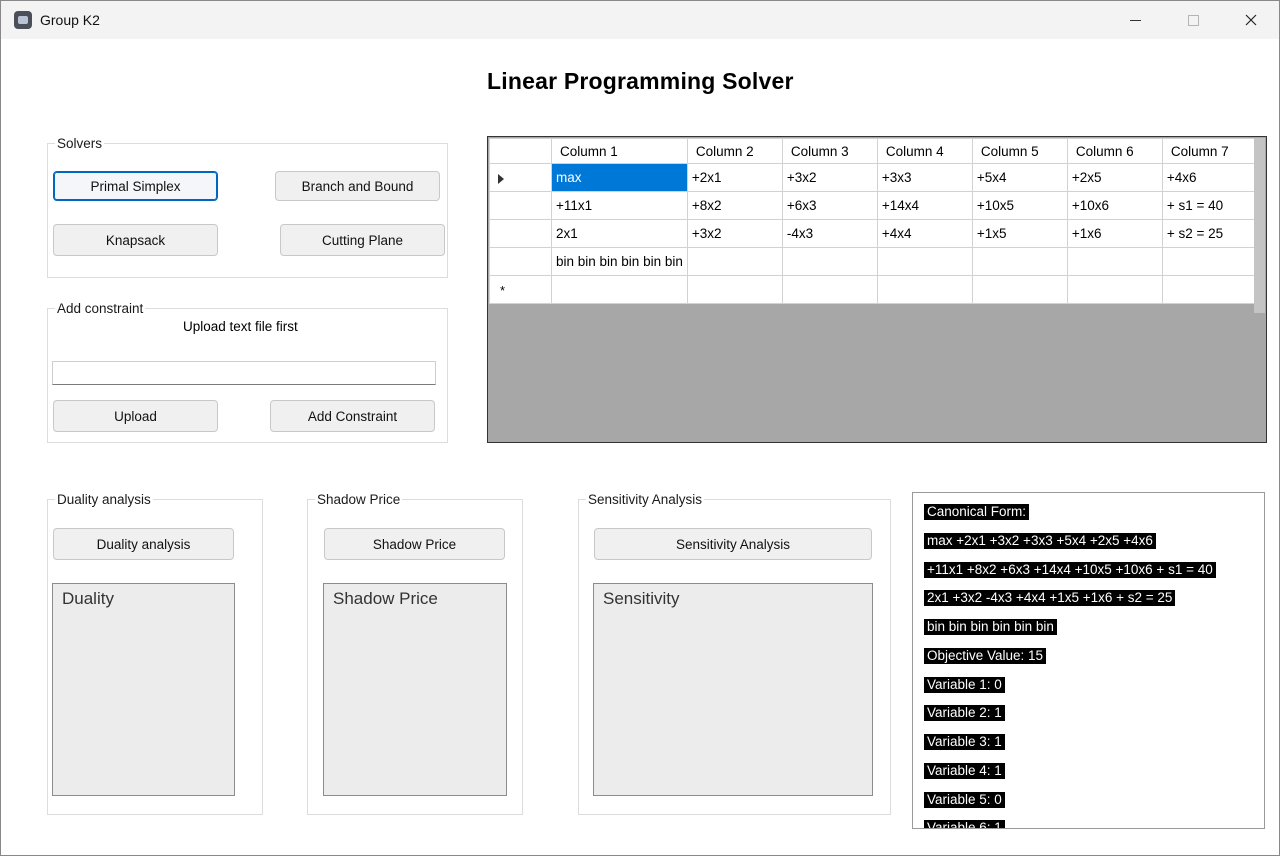  What do you see at coordinates (1114, 177) in the screenshot?
I see `grid-cell: +2x5` at bounding box center [1114, 177].